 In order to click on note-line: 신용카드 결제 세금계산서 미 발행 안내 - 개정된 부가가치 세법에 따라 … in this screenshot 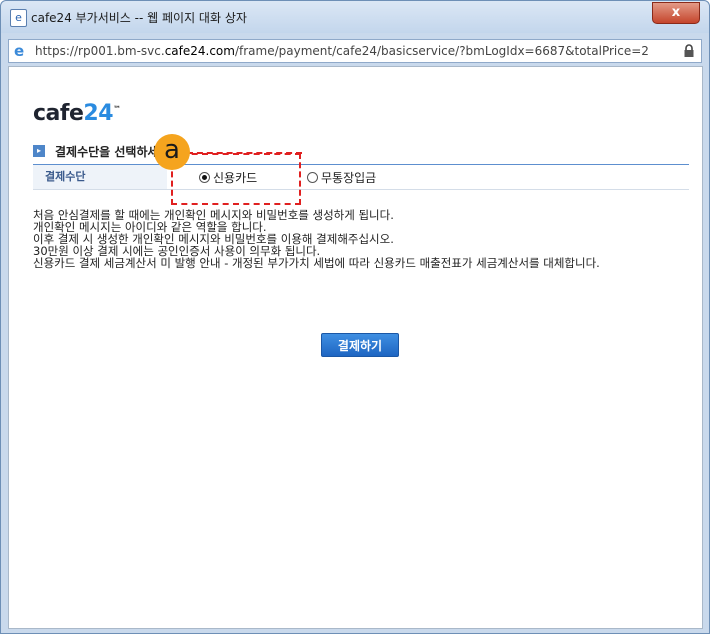, I will do `click(316, 263)`.